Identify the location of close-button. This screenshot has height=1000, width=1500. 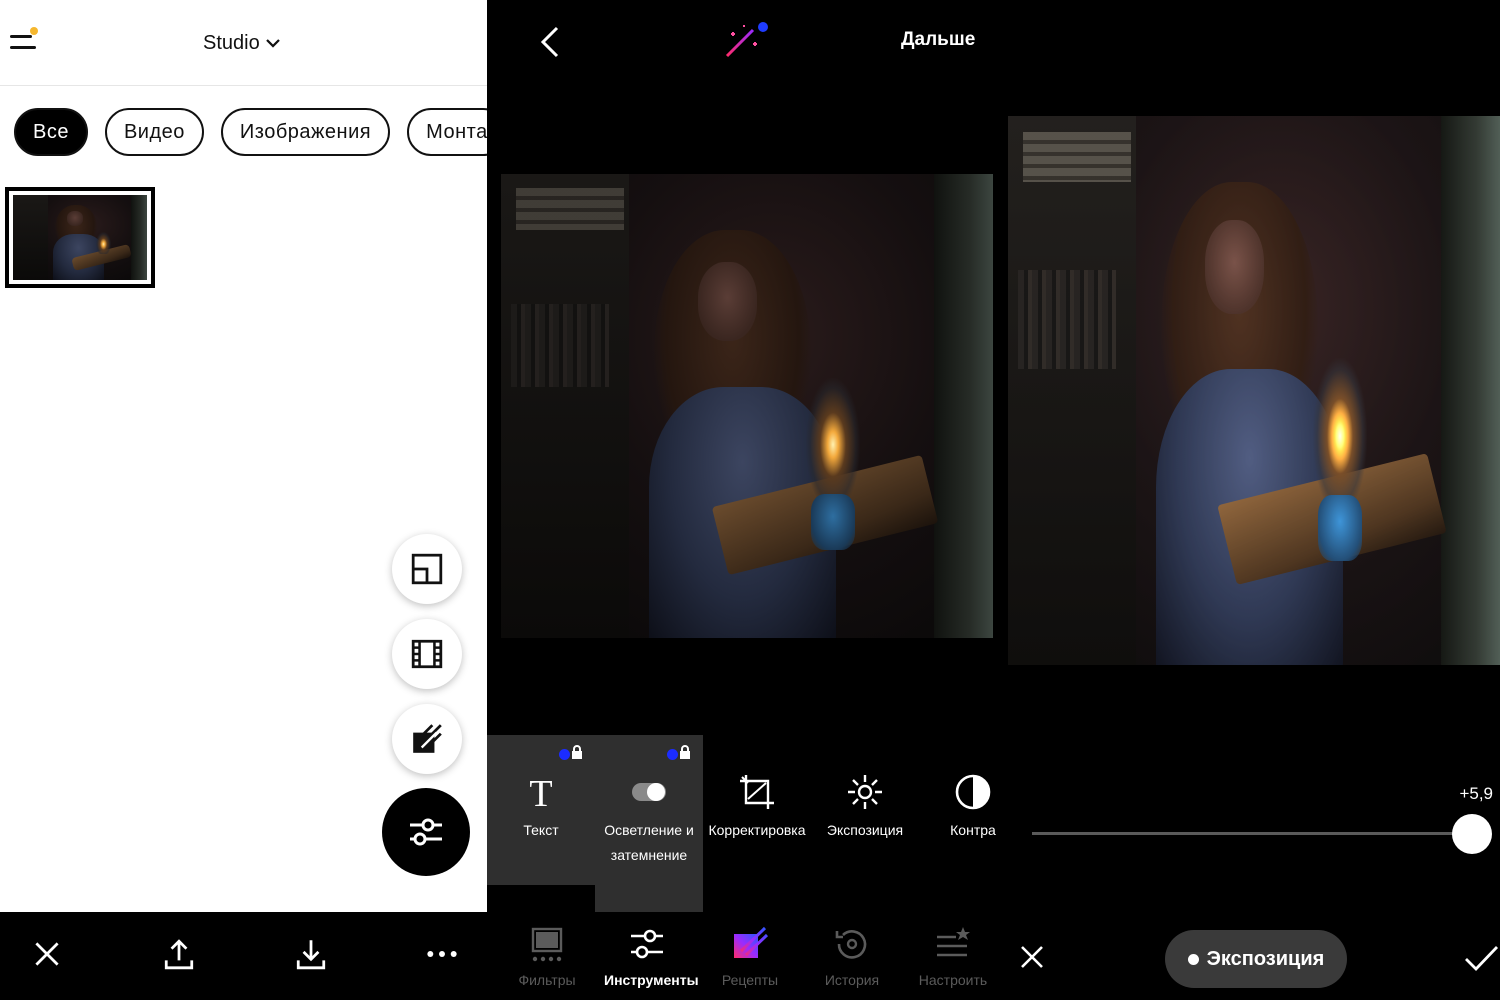
(47, 954).